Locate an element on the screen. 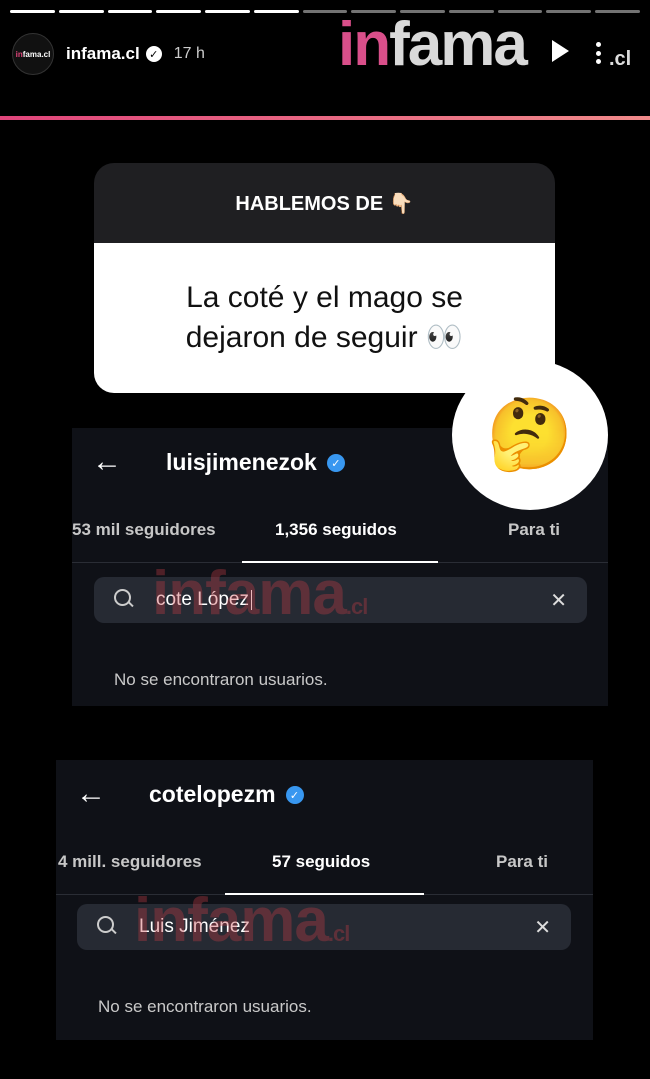  brand-logo-fama: fama is located at coordinates (458, 44).